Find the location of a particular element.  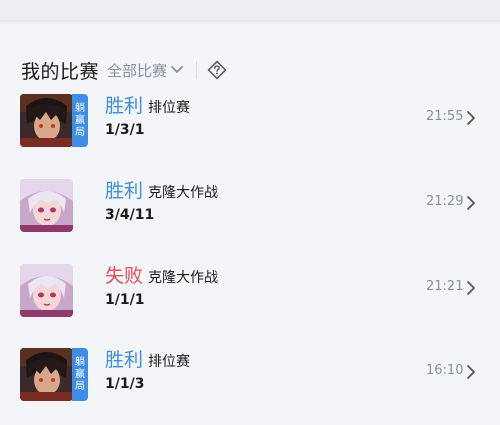

filter-dropdown: 全部比赛 is located at coordinates (145, 70).